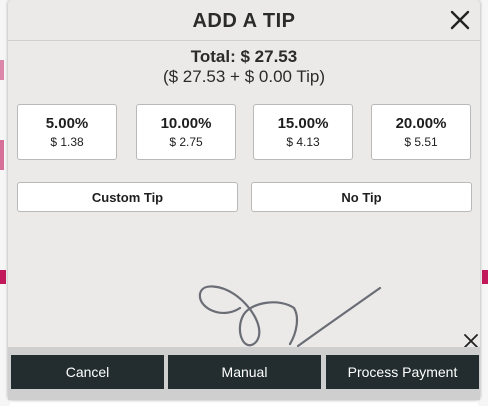 This screenshot has height=406, width=488. Describe the element at coordinates (421, 123) in the screenshot. I see `tip-percent: 20.00%` at that location.